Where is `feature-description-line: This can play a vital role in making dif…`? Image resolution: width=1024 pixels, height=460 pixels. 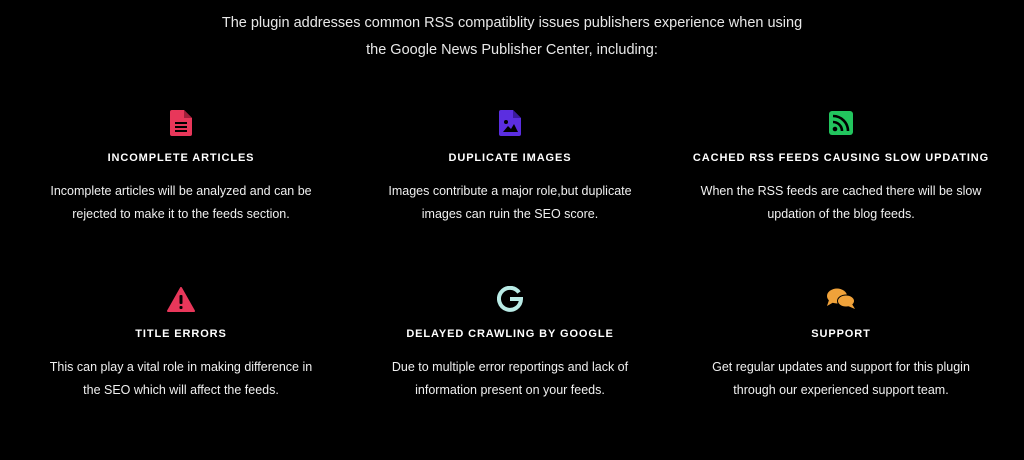
feature-description-line: This can play a vital role in making dif… is located at coordinates (181, 367).